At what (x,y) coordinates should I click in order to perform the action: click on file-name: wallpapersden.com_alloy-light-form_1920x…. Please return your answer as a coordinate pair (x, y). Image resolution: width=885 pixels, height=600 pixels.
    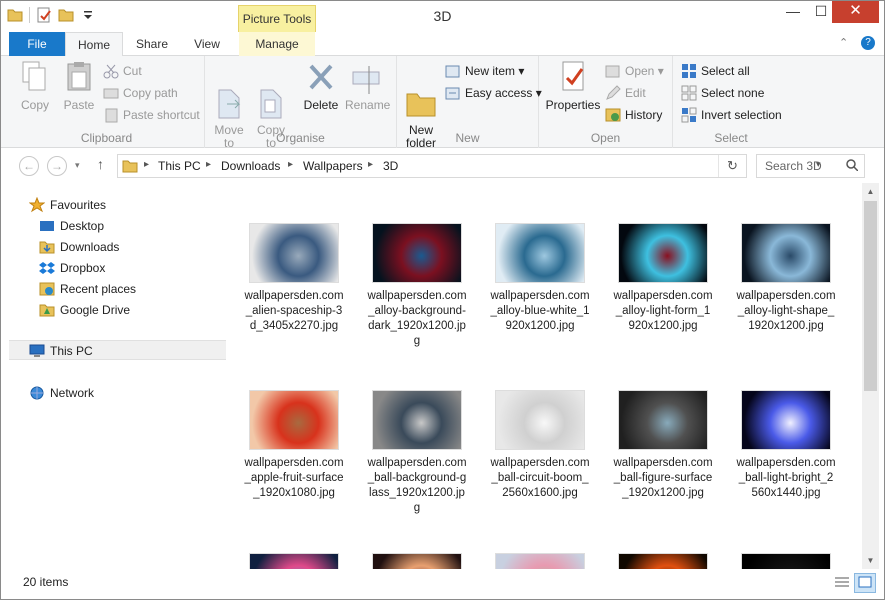
    Looking at the image, I should click on (663, 311).